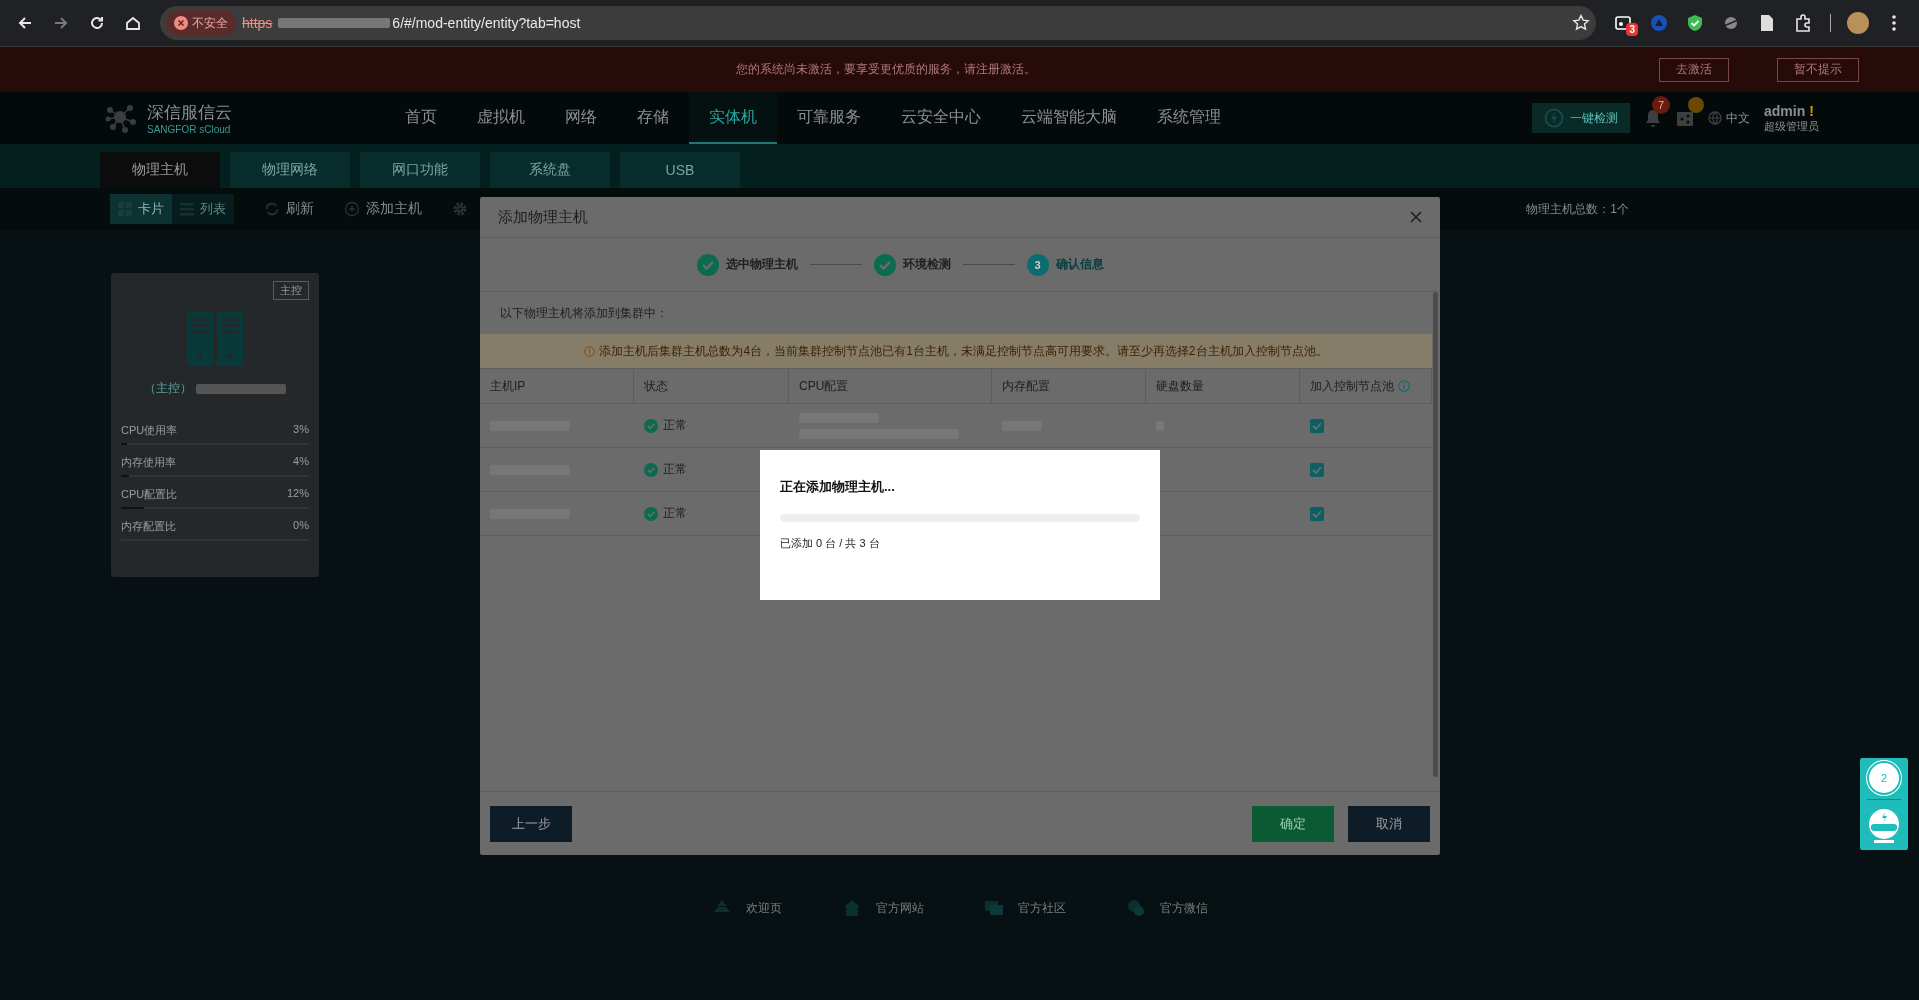 The width and height of the screenshot is (1919, 1000). What do you see at coordinates (257, 23) in the screenshot?
I see `url-text: https` at bounding box center [257, 23].